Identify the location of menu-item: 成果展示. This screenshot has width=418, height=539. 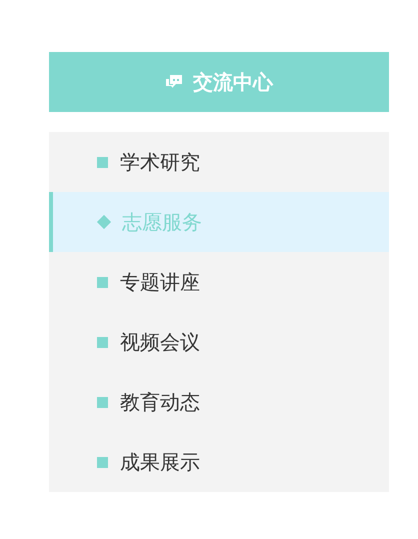
(219, 462).